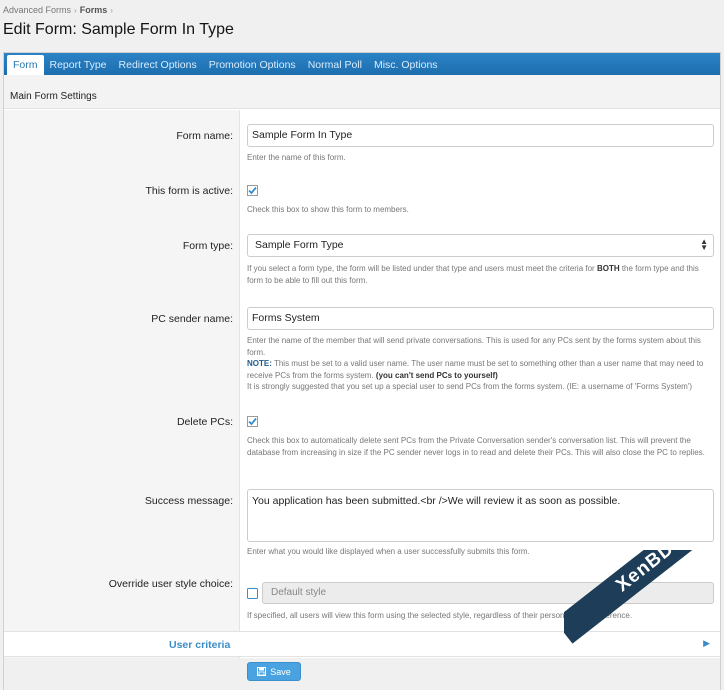  What do you see at coordinates (299, 245) in the screenshot?
I see `form-type-selected: Sample Form Type` at bounding box center [299, 245].